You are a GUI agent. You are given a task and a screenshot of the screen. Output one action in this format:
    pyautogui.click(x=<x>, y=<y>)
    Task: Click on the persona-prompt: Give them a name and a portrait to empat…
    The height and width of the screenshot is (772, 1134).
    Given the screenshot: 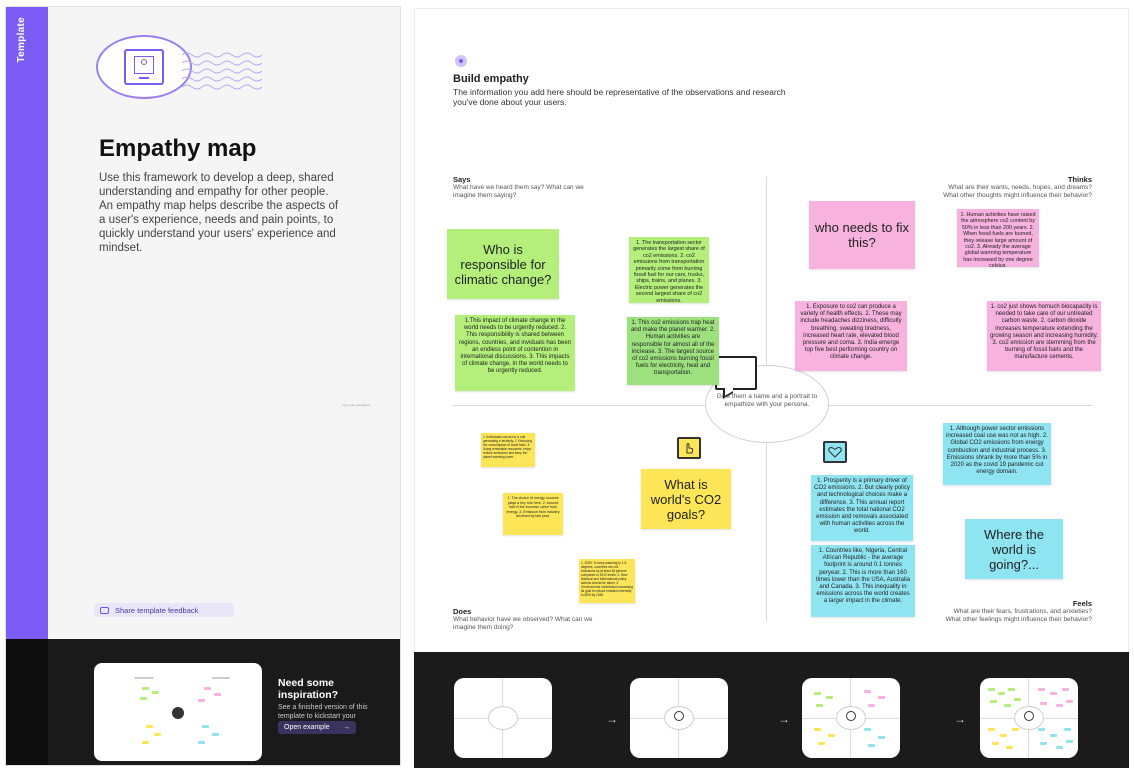 What is the action you would take?
    pyautogui.click(x=767, y=400)
    